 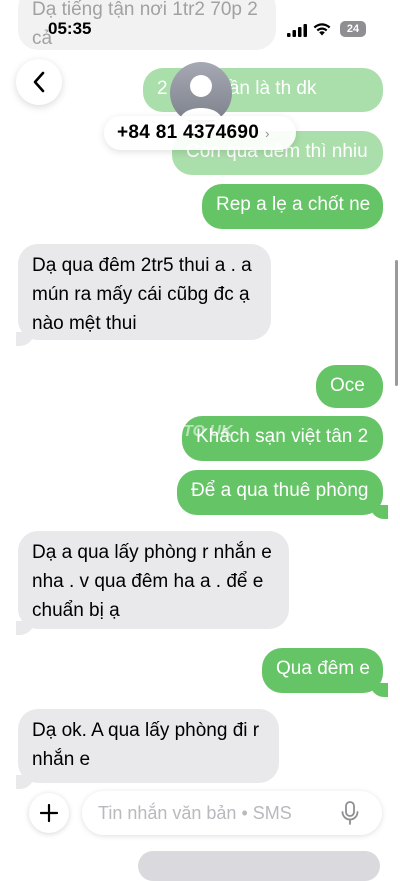 What do you see at coordinates (297, 30) in the screenshot?
I see `cellular-signal-icon` at bounding box center [297, 30].